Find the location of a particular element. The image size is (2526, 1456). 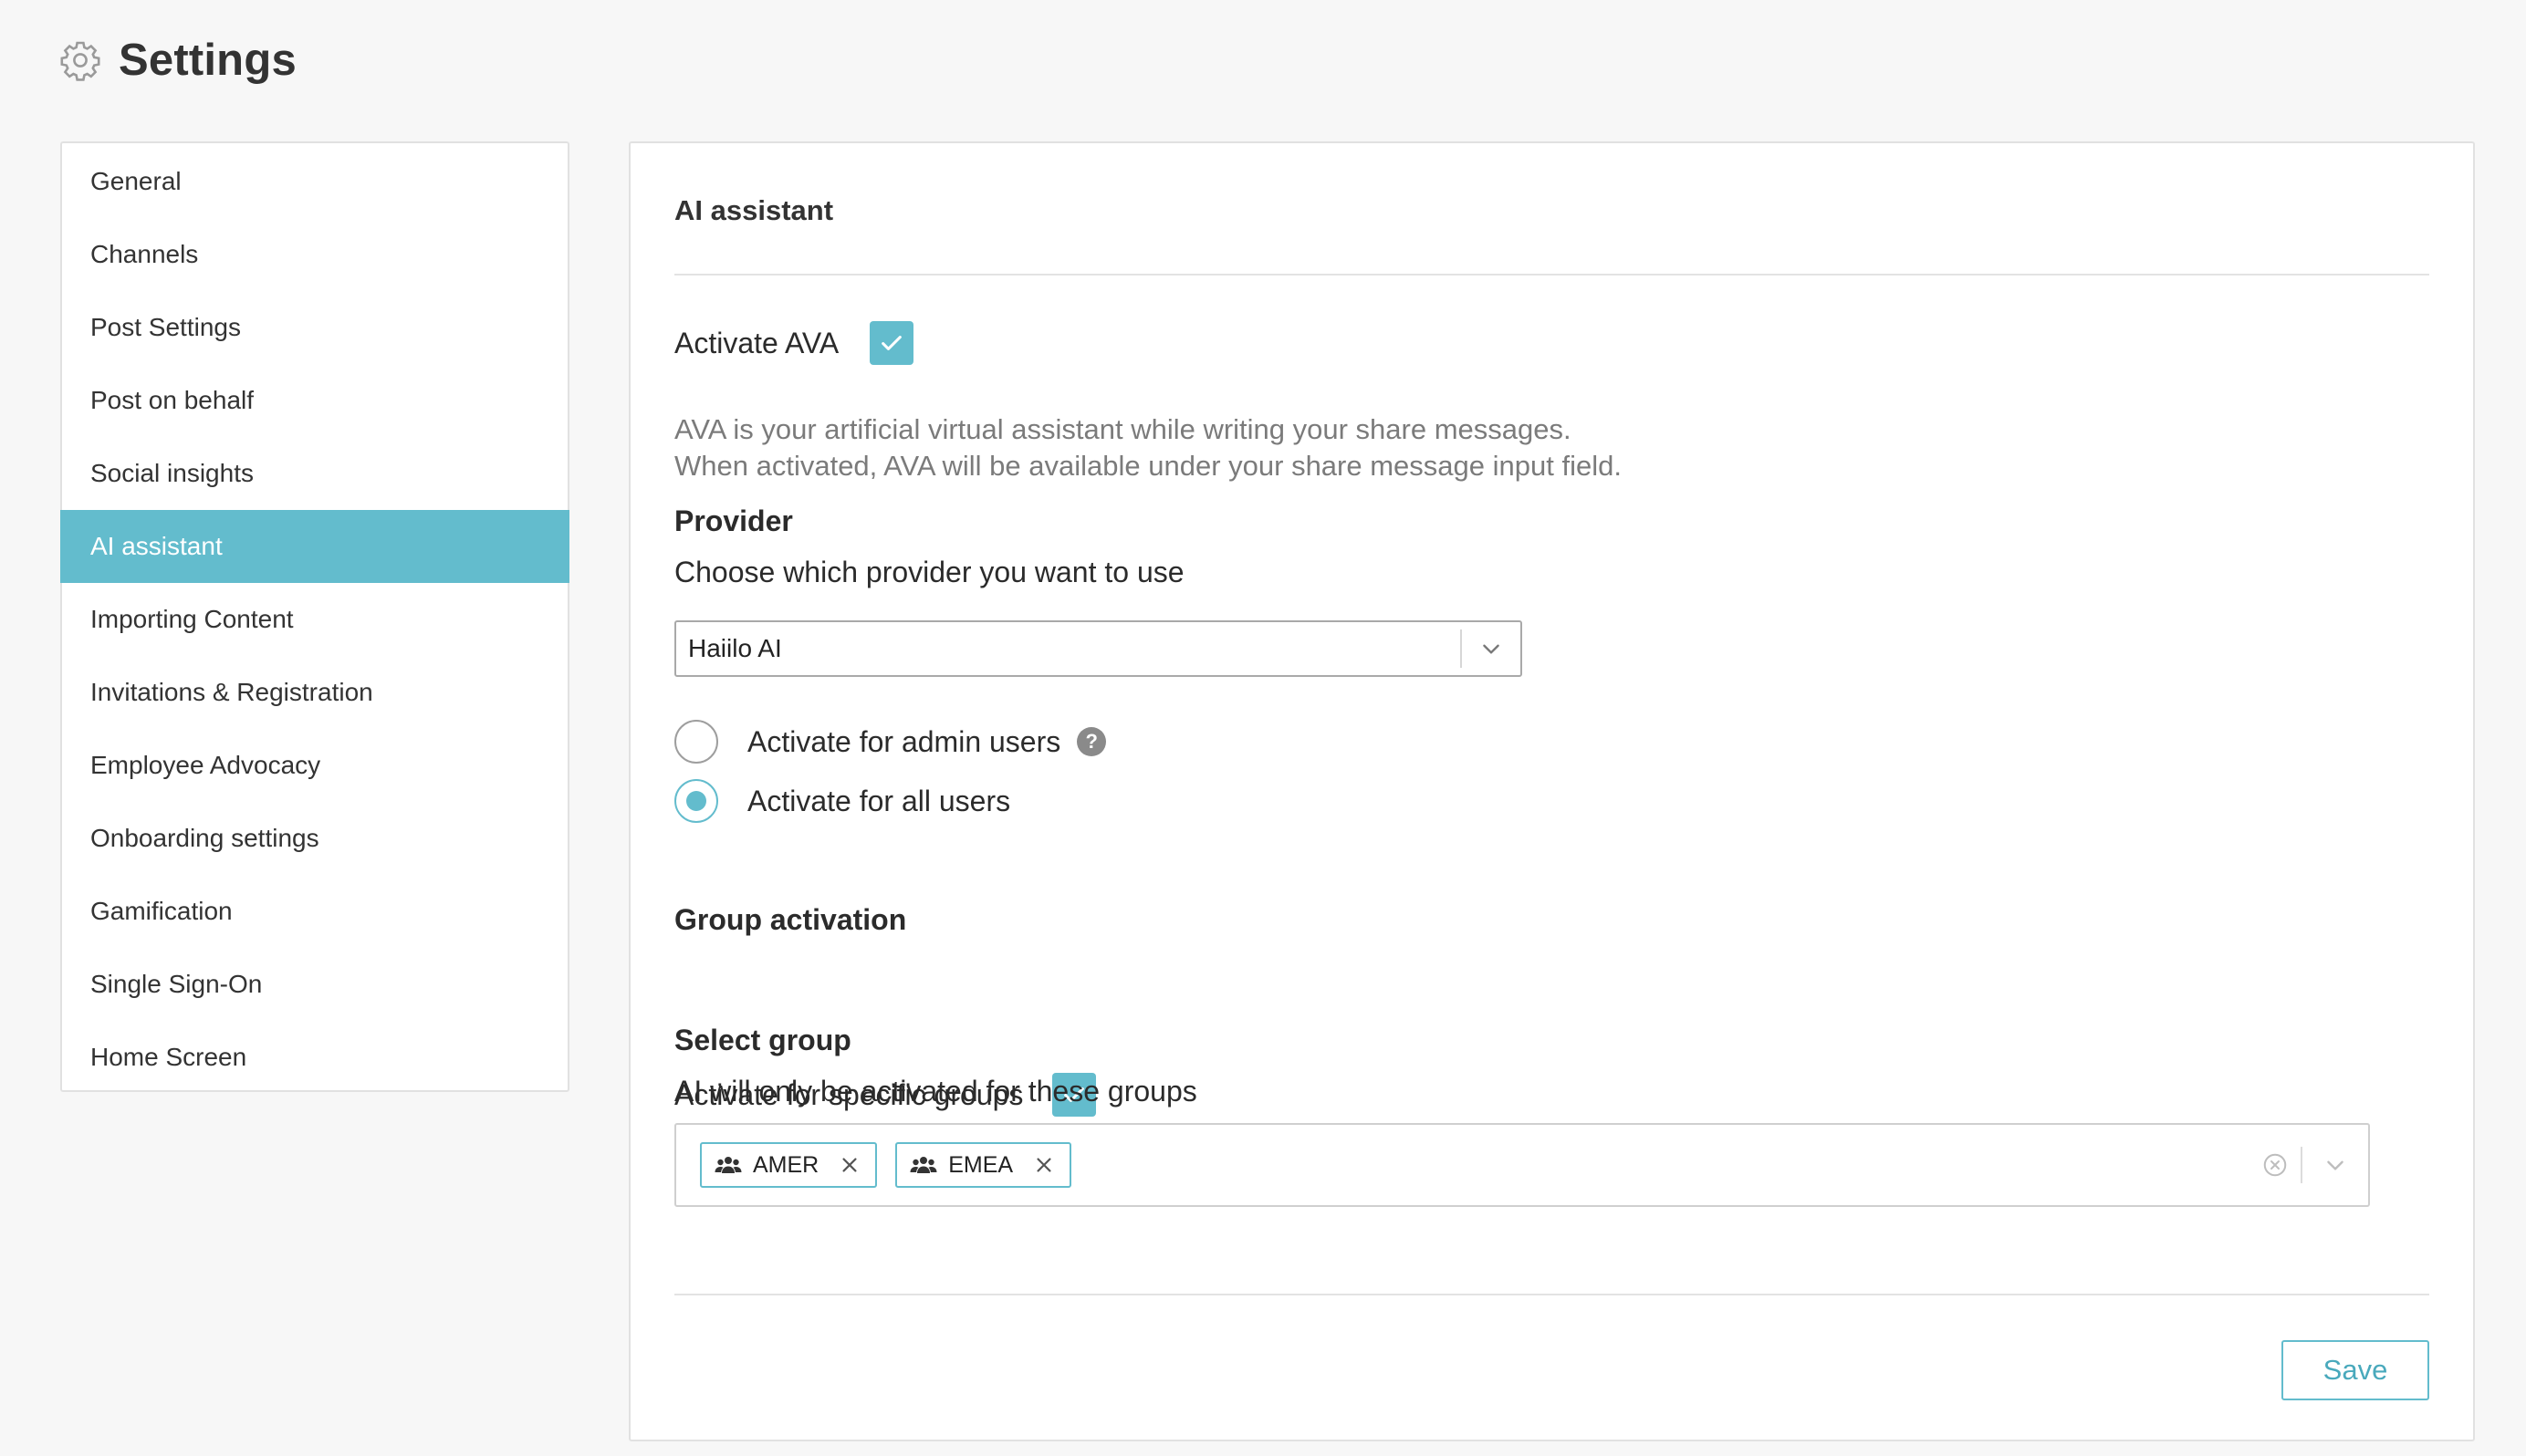

checkmark-icon is located at coordinates (892, 343).